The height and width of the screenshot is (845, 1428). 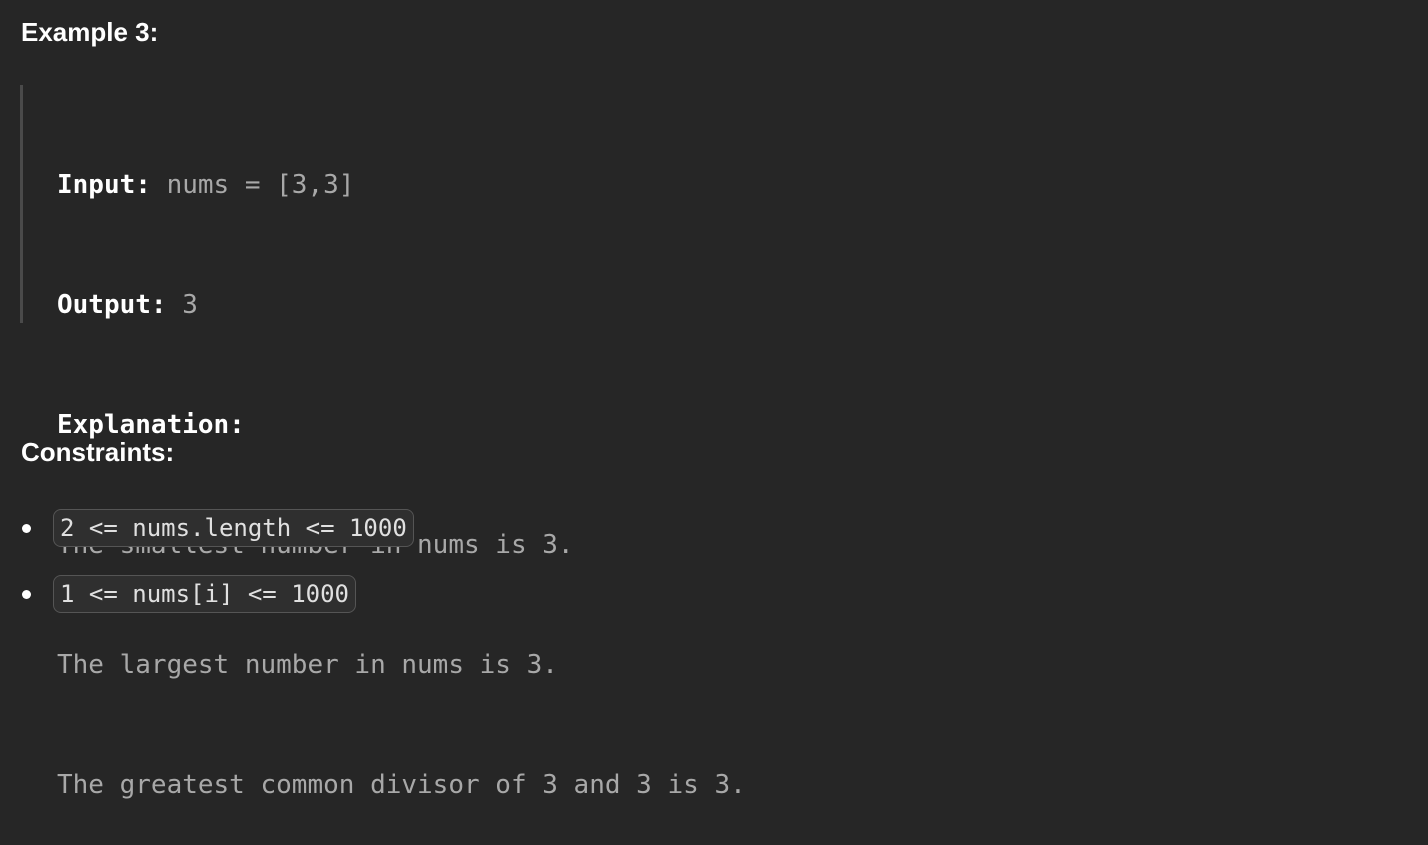 I want to click on constraint-item: 1 <= nums[i] <= 1000, so click(x=217, y=594).